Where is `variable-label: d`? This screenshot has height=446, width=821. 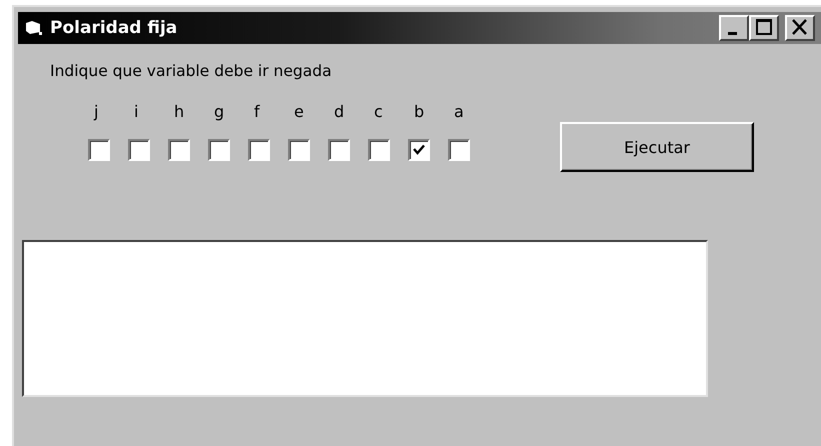
variable-label: d is located at coordinates (339, 111).